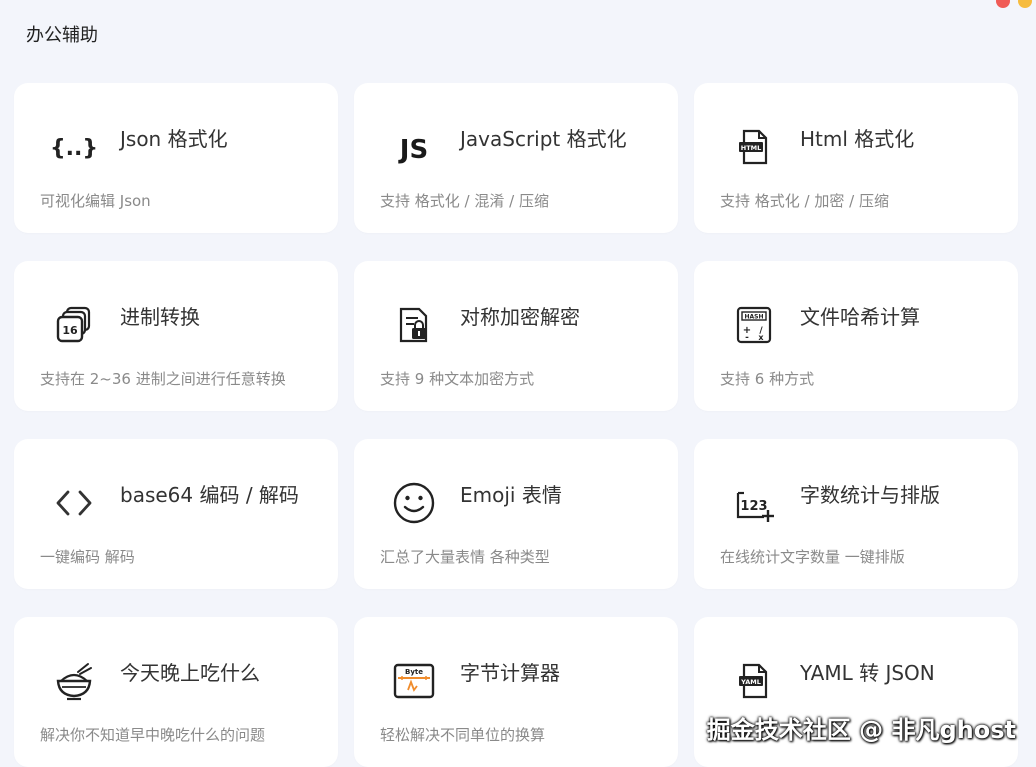 The image size is (1036, 767). I want to click on tool-card-javascript-formatter: JS JavaScript 格式化 支持 格式化 / 混淆 / 压缩, so click(516, 158).